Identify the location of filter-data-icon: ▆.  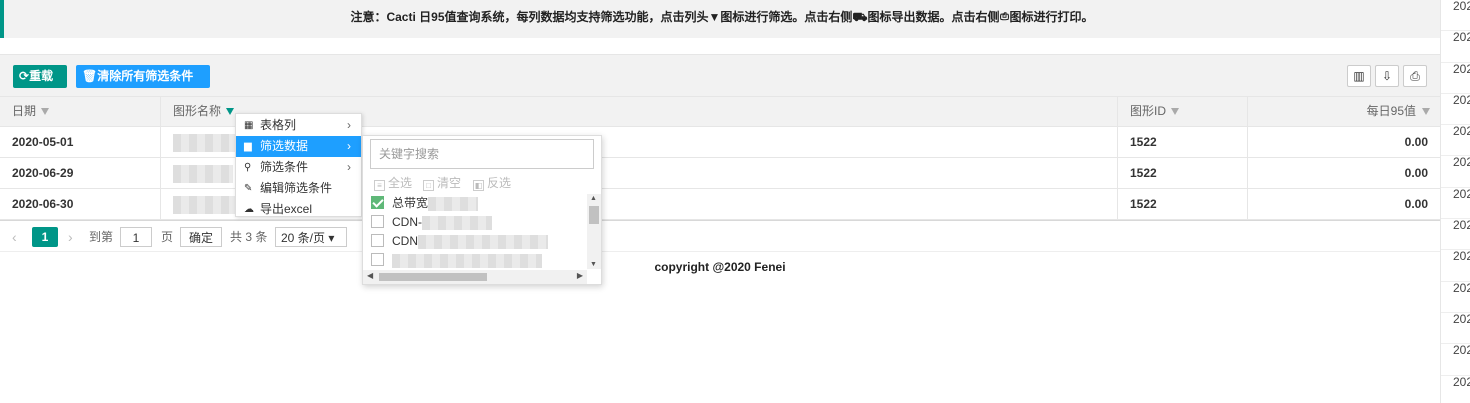
(248, 146).